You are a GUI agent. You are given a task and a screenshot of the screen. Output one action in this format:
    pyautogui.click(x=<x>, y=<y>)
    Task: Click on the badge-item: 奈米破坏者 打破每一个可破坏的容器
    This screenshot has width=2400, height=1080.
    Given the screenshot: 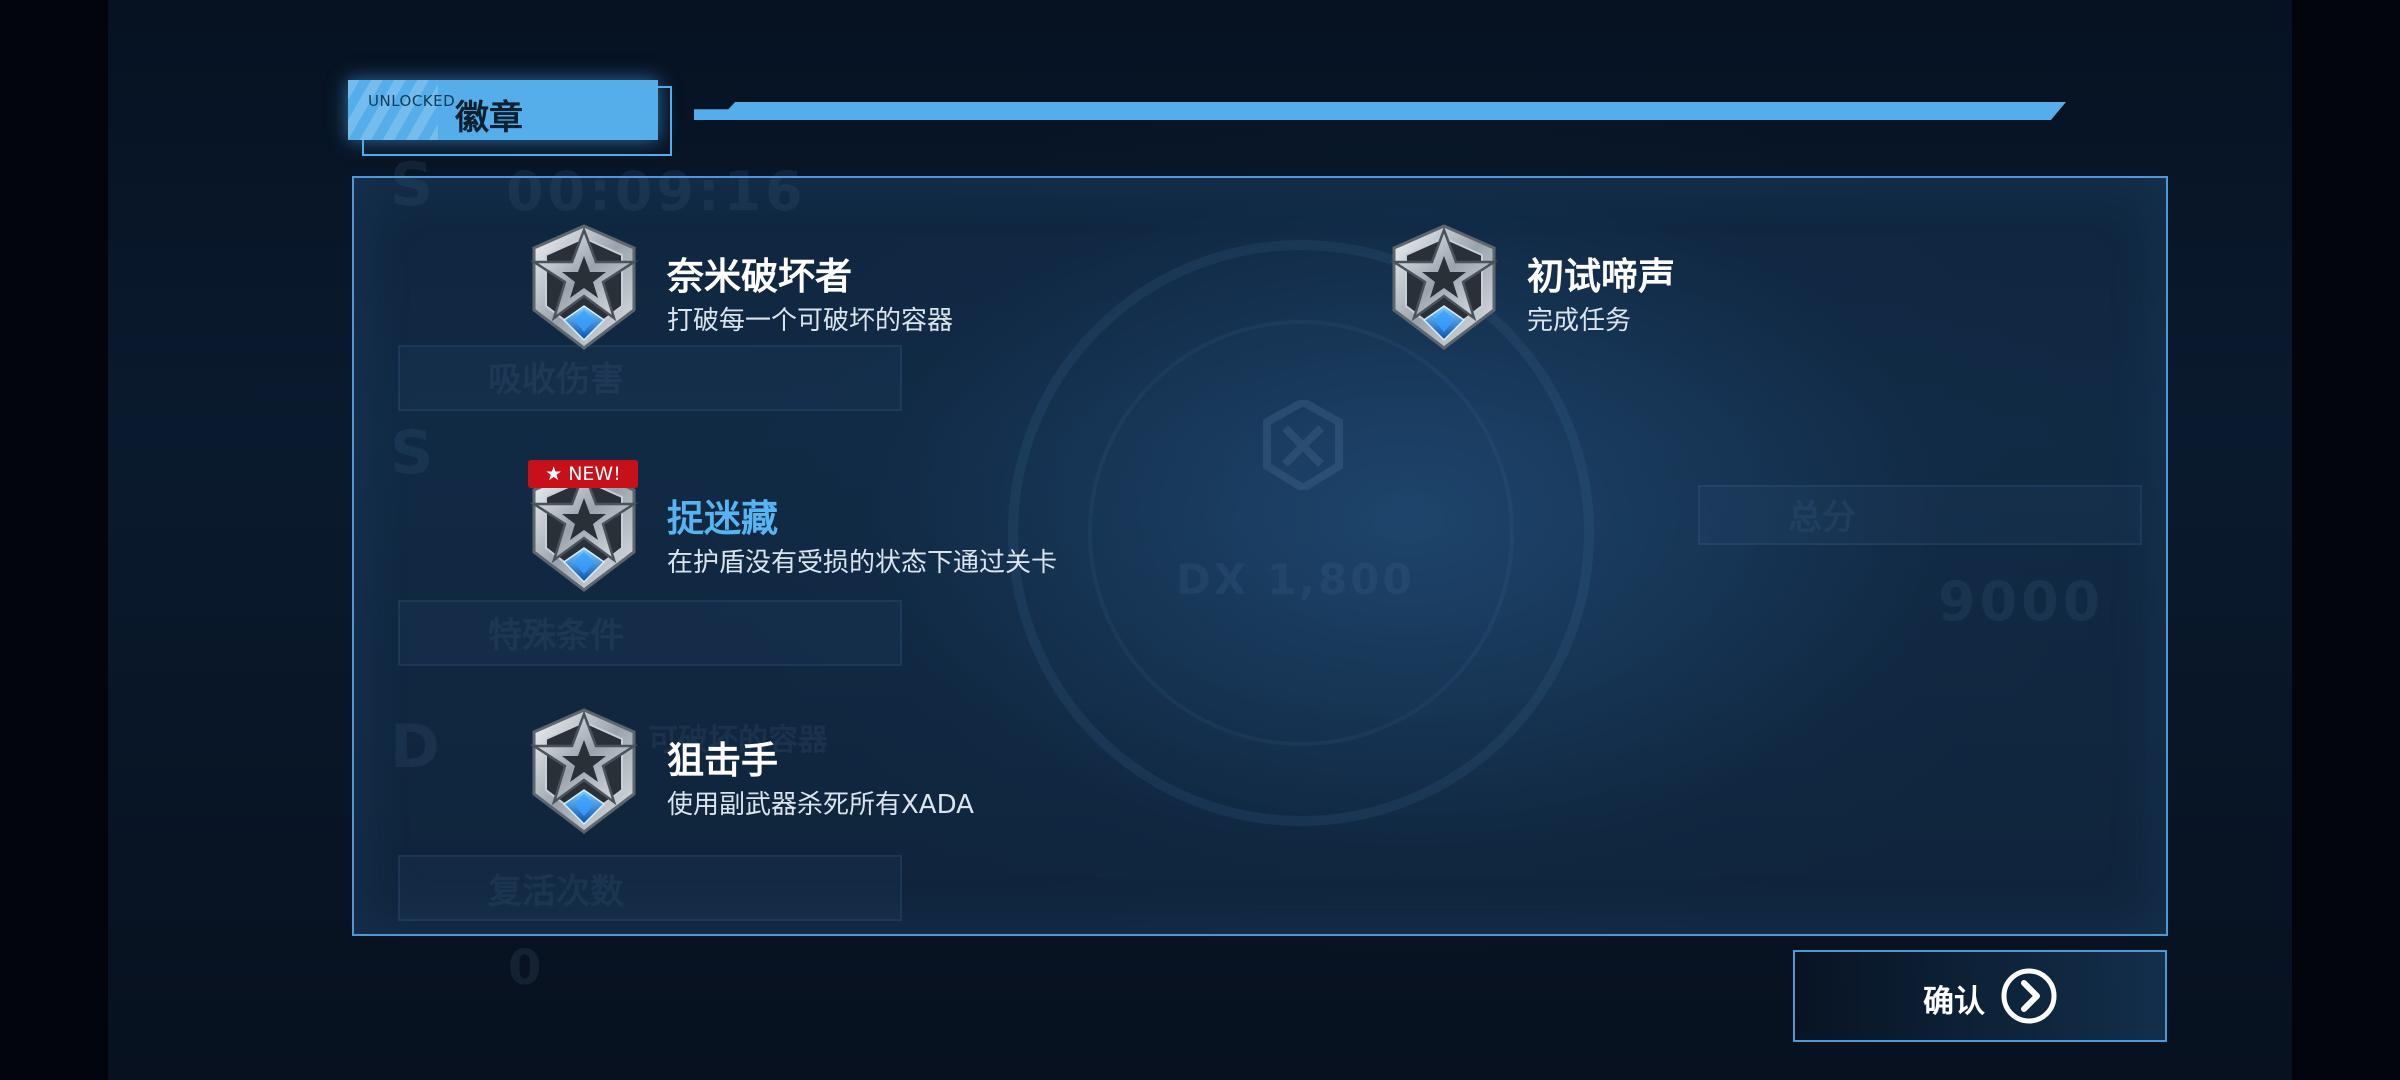 What is the action you would take?
    pyautogui.click(x=784, y=292)
    